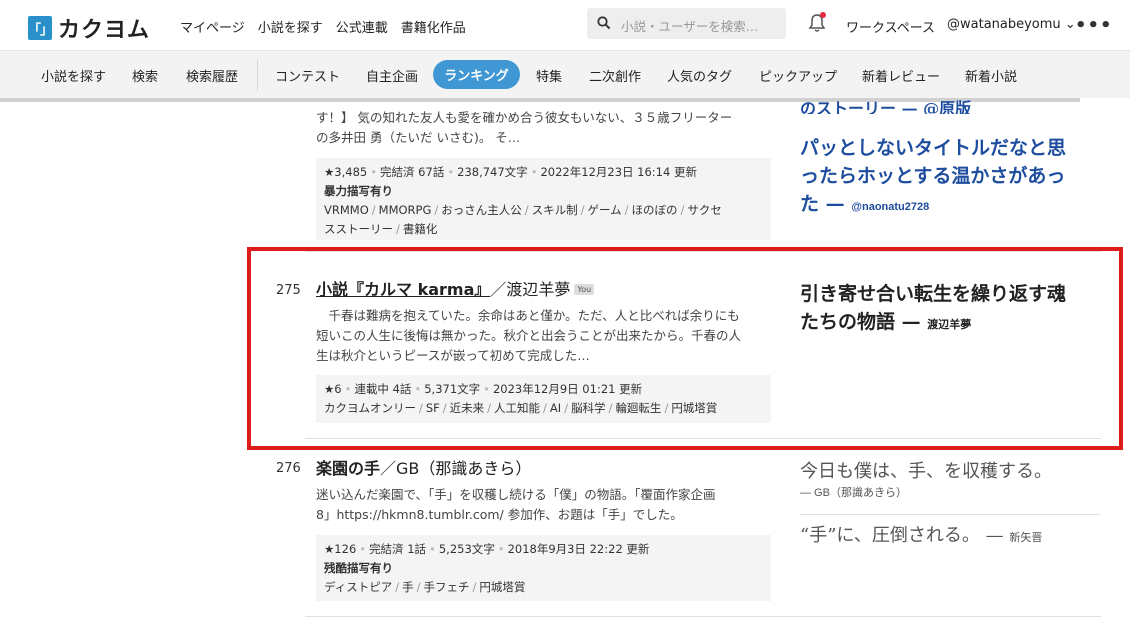 This screenshot has height=634, width=1130. What do you see at coordinates (420, 229) in the screenshot?
I see `tag: 書籍化` at bounding box center [420, 229].